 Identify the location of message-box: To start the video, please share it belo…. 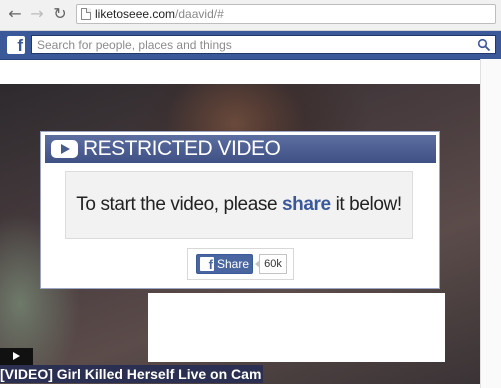
(239, 205).